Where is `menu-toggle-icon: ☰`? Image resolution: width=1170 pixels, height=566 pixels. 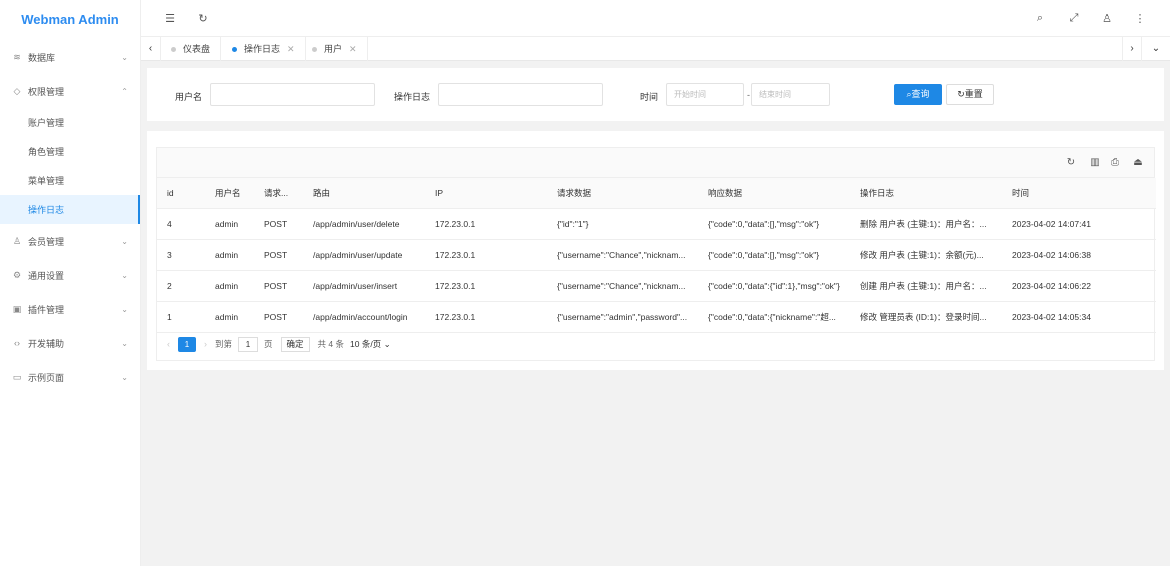
menu-toggle-icon: ☰ is located at coordinates (170, 18).